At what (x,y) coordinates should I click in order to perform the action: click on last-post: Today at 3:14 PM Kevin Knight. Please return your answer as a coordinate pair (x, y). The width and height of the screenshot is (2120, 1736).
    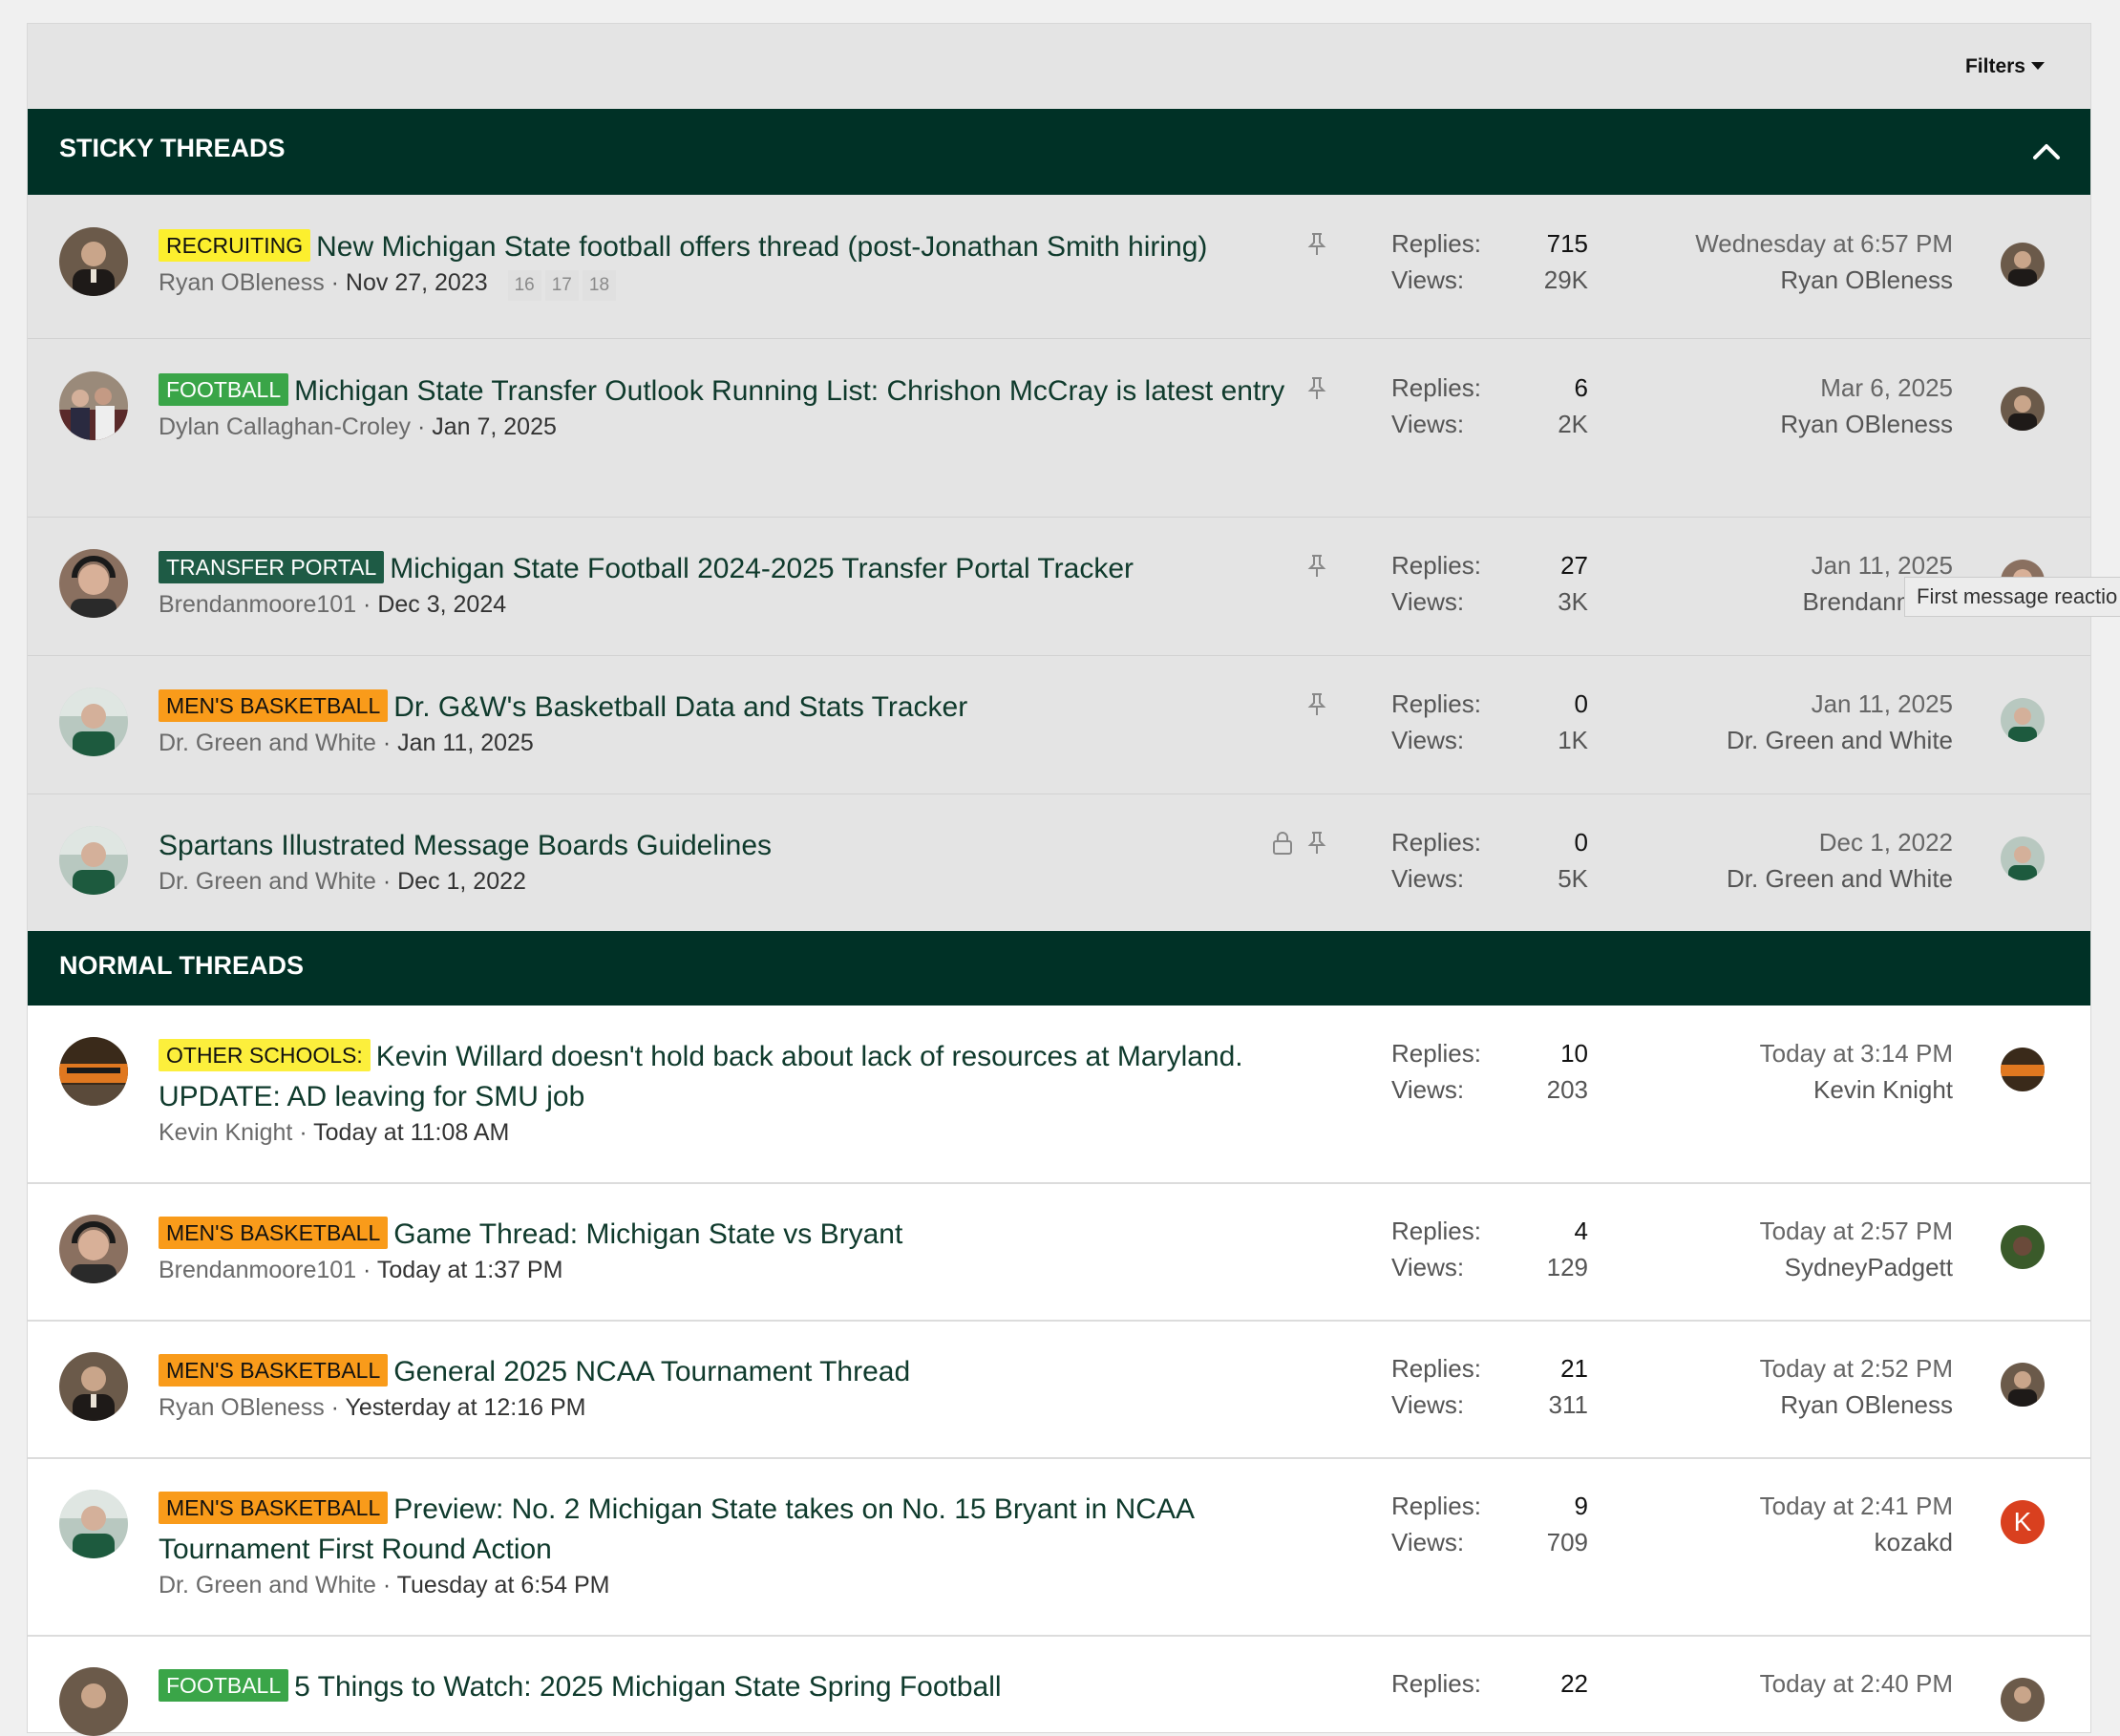
    Looking at the image, I should click on (1810, 1071).